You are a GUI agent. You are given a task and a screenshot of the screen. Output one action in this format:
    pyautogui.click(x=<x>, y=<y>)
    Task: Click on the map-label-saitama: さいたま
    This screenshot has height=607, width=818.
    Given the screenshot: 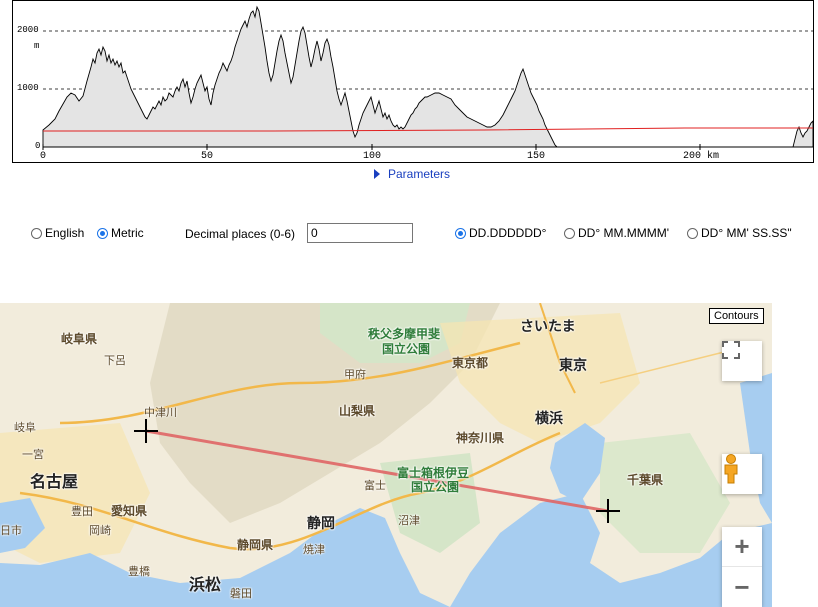 What is the action you would take?
    pyautogui.click(x=548, y=326)
    